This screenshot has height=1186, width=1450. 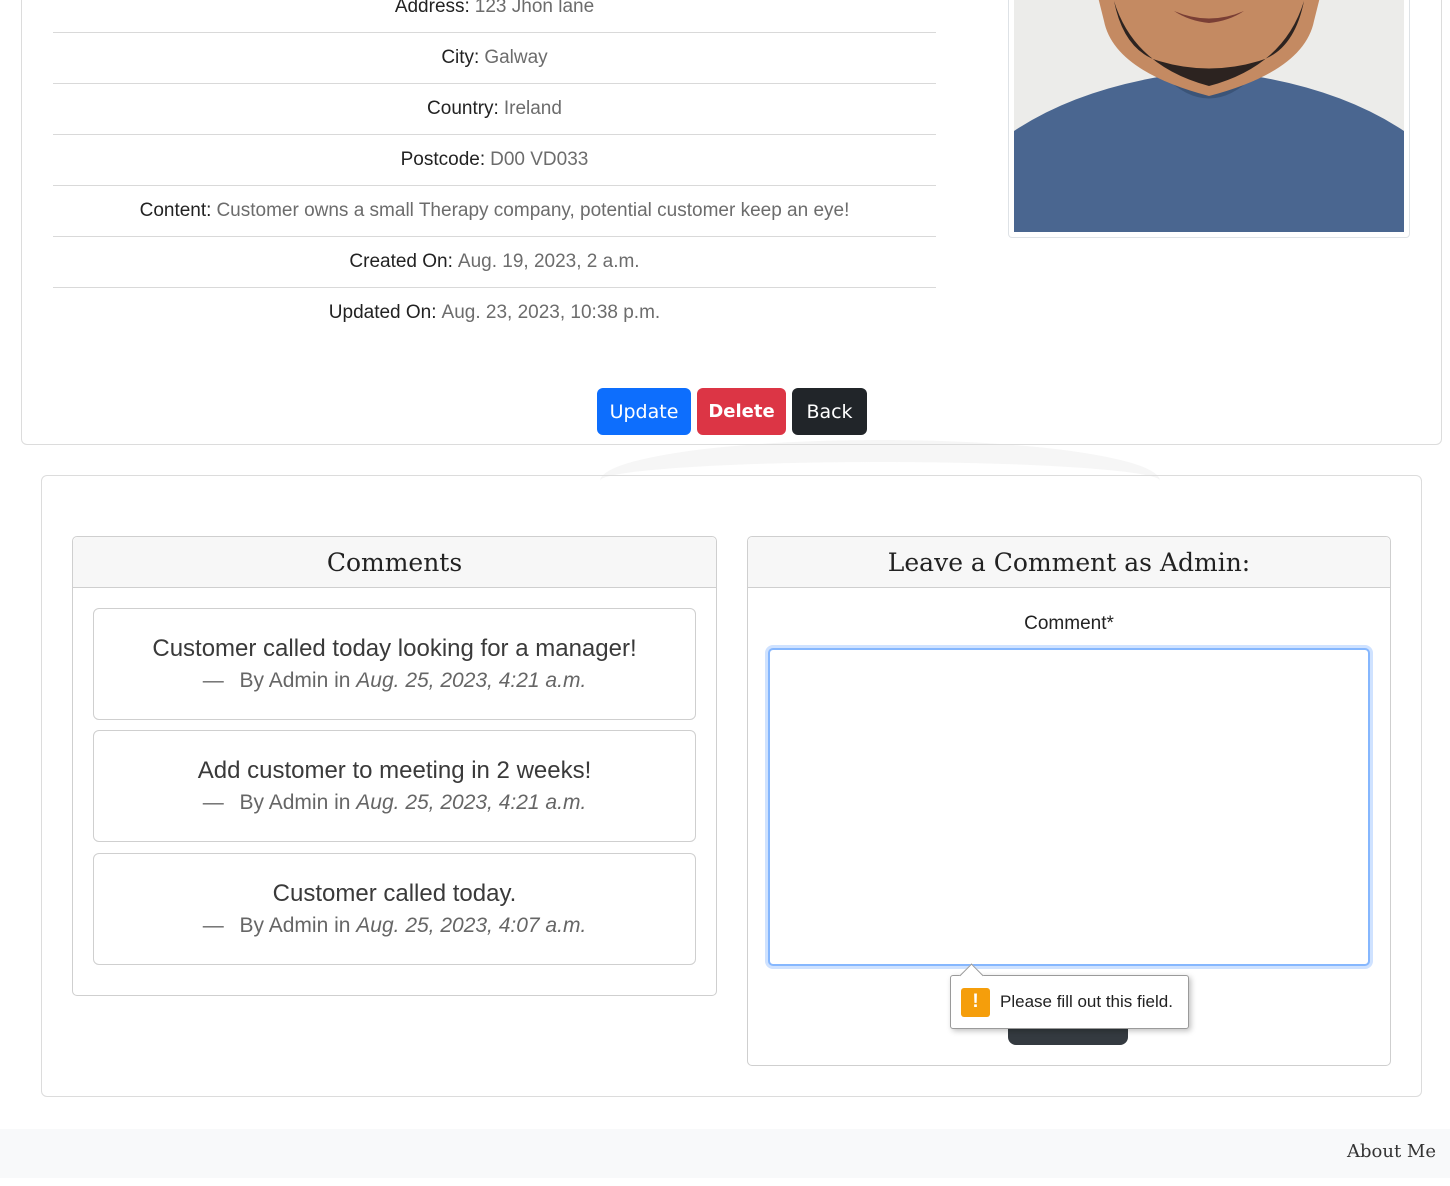 I want to click on comment-meta: — By Admin in Aug. 25, 2023, 4:07 a.m., so click(x=395, y=926).